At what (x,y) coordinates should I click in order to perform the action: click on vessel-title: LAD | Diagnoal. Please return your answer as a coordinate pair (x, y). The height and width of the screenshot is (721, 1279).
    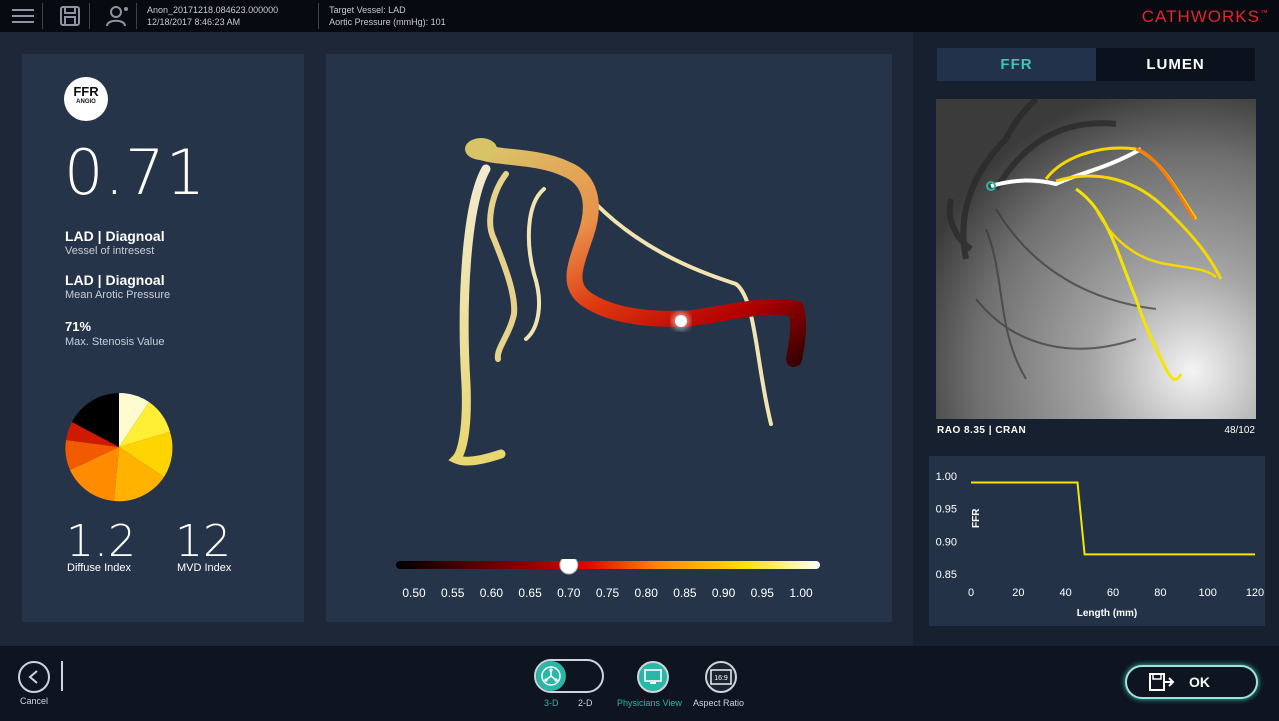
    Looking at the image, I should click on (115, 236).